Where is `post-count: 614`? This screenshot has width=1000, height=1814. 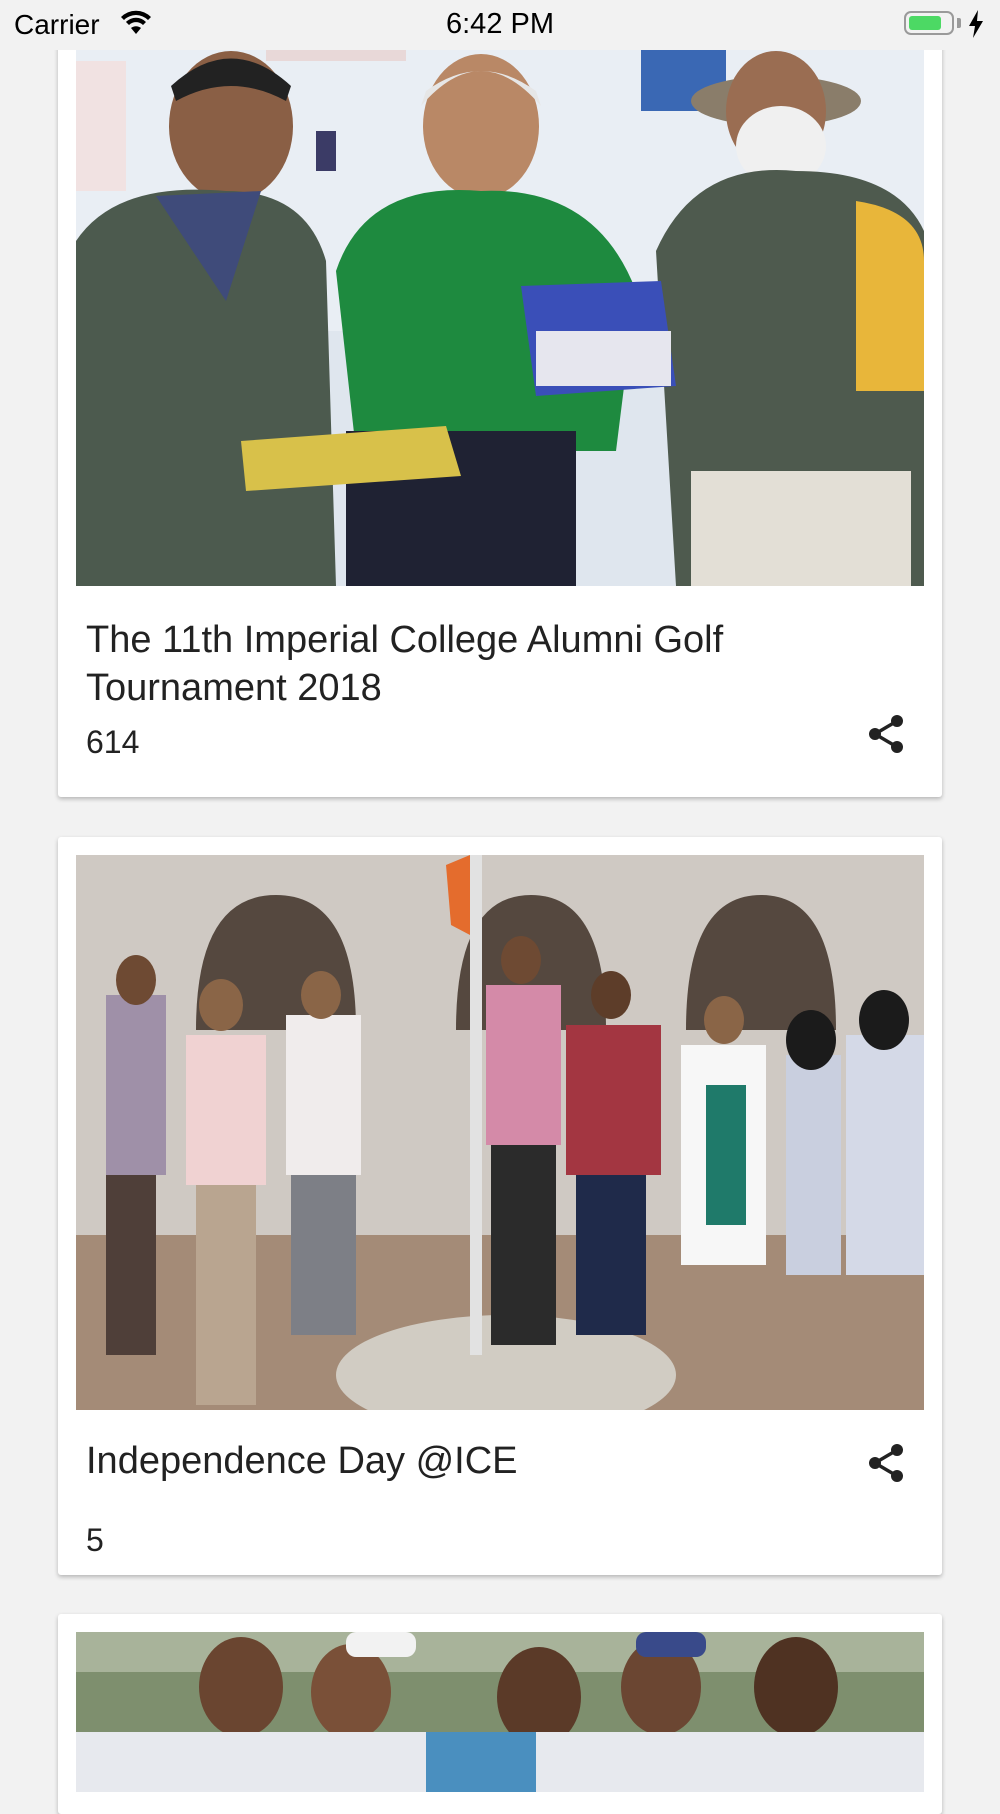
post-count: 614 is located at coordinates (113, 742).